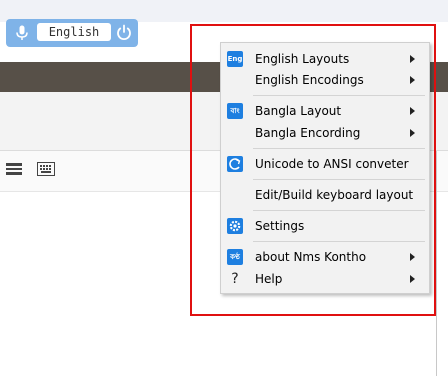 This screenshot has width=448, height=376. I want to click on power-icon, so click(124, 33).